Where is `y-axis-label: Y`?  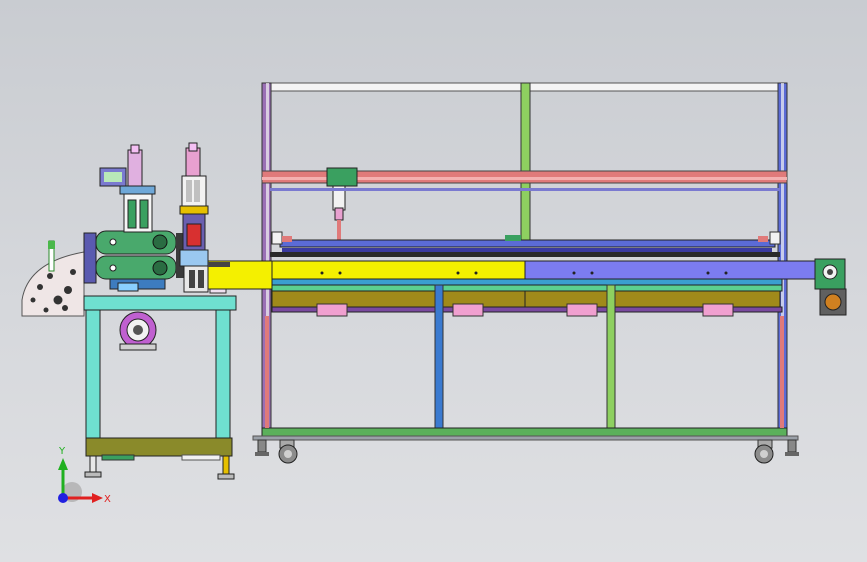
y-axis-label: Y is located at coordinates (62, 451).